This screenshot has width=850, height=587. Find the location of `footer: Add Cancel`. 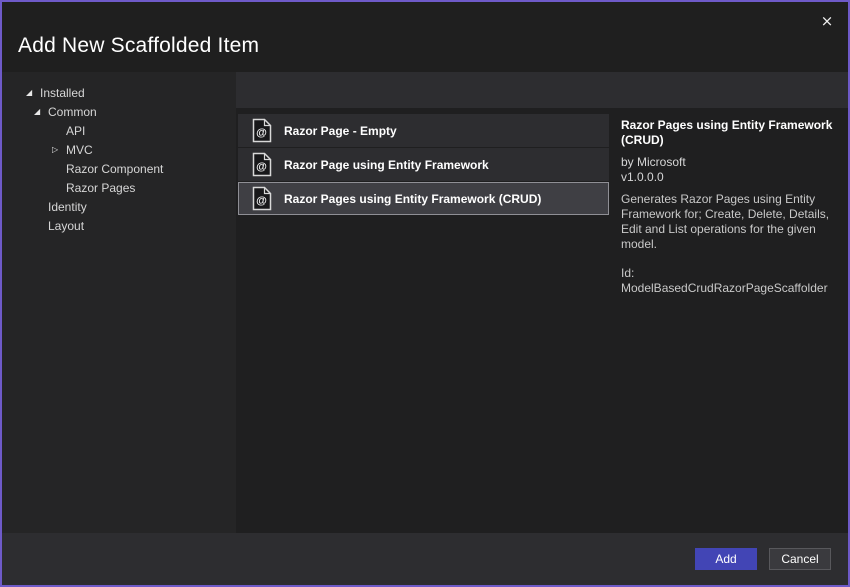

footer: Add Cancel is located at coordinates (425, 559).